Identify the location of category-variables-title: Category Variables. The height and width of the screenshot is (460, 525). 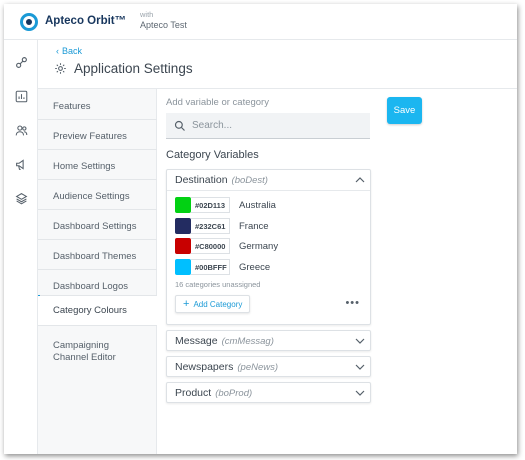
(212, 155).